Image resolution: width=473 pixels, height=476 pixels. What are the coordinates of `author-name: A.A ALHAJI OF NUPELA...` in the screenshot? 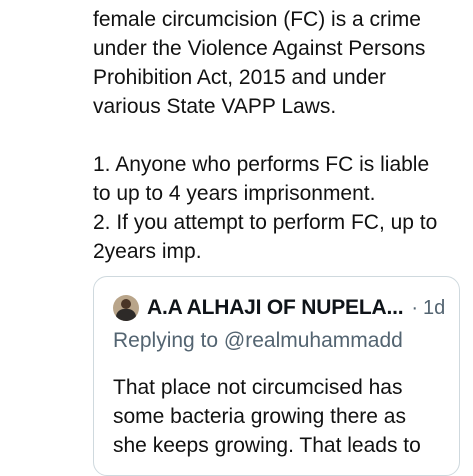 It's located at (275, 308).